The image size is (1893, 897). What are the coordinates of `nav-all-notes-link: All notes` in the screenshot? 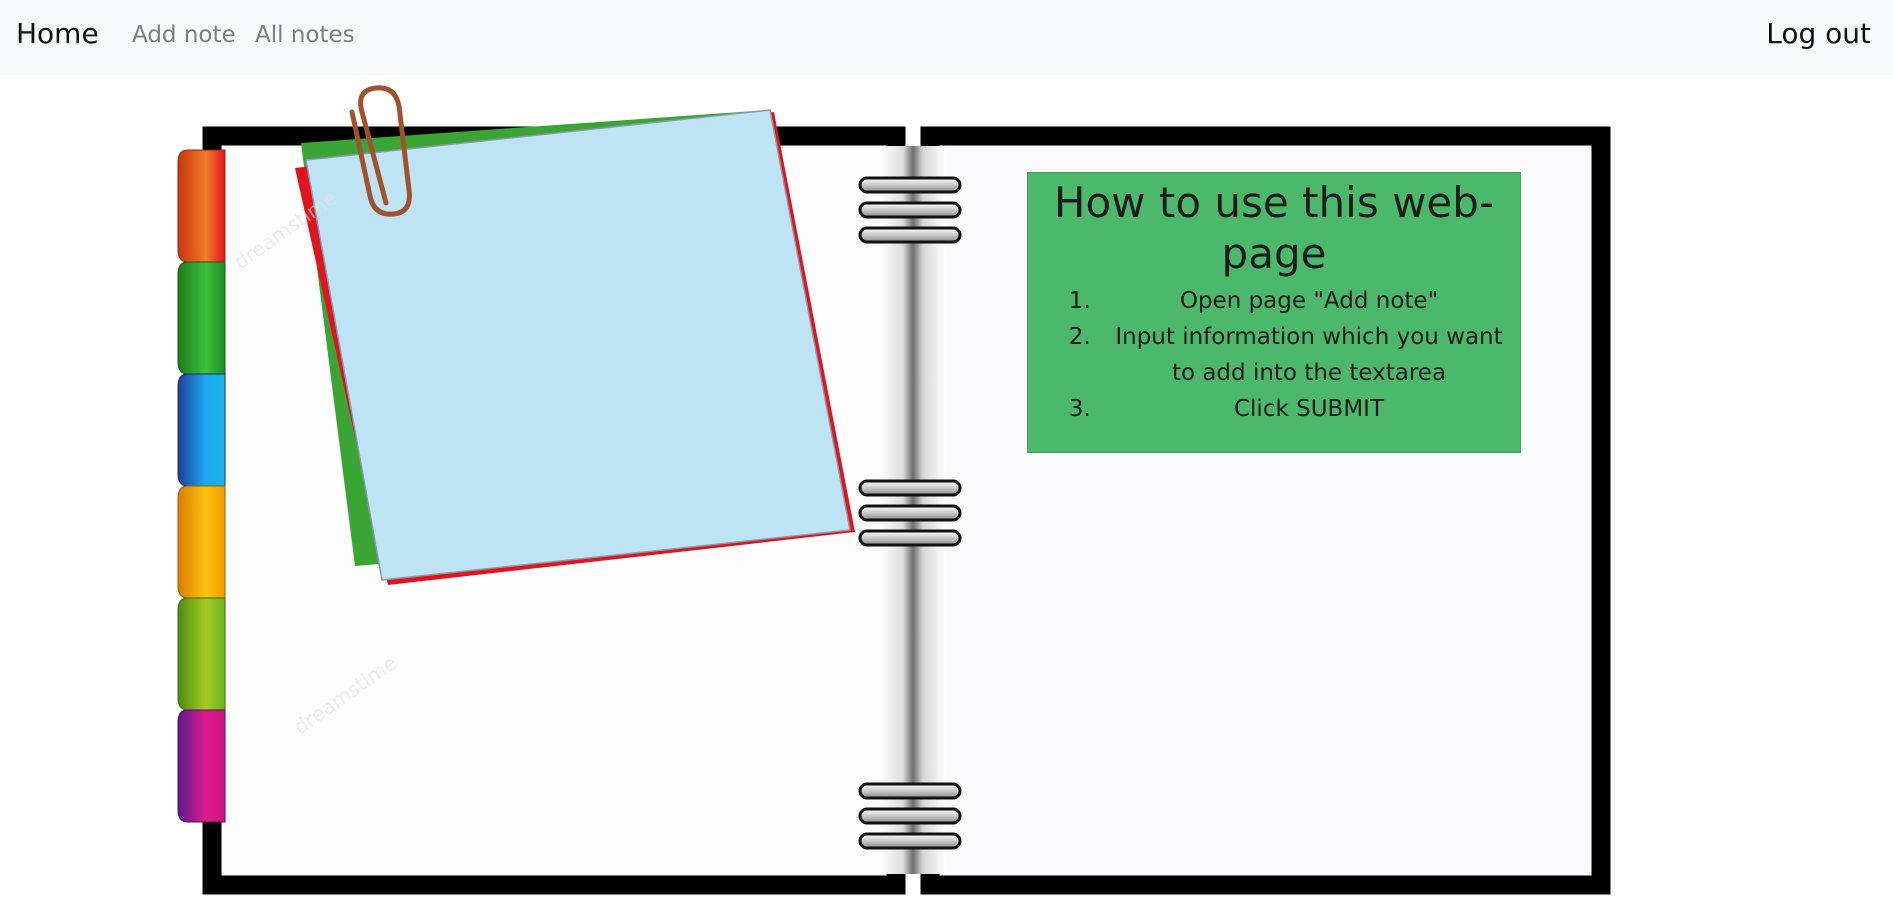 It's located at (305, 35).